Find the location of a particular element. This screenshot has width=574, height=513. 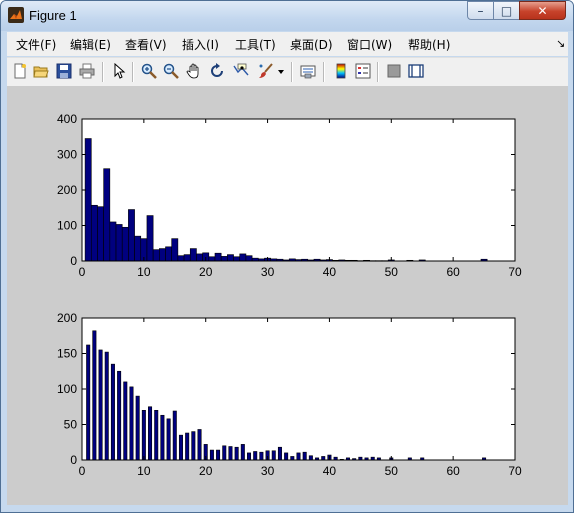

dock-arrow-icon: ↘ is located at coordinates (560, 43).